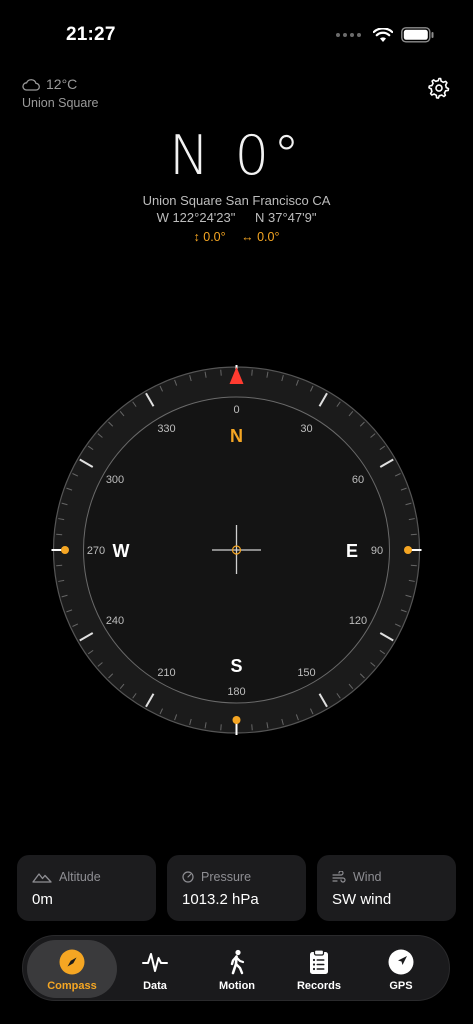  I want to click on altitude-label: Altitude, so click(80, 877).